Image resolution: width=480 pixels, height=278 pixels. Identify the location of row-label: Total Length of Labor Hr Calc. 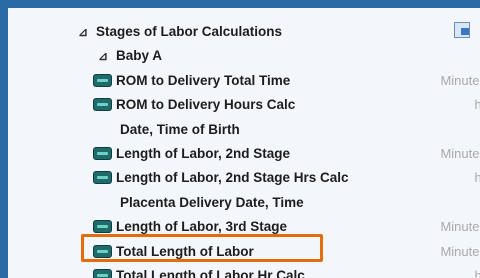
(210, 272).